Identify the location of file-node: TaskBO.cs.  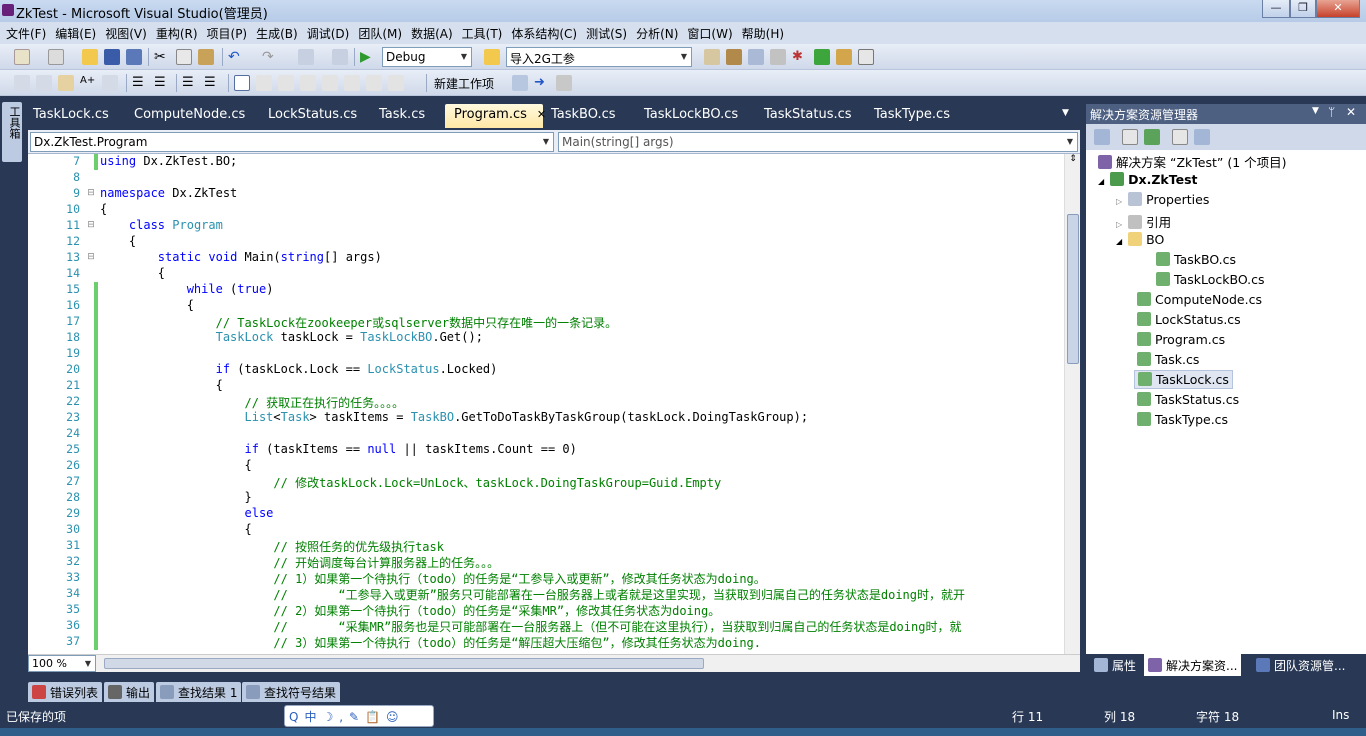
(1196, 259).